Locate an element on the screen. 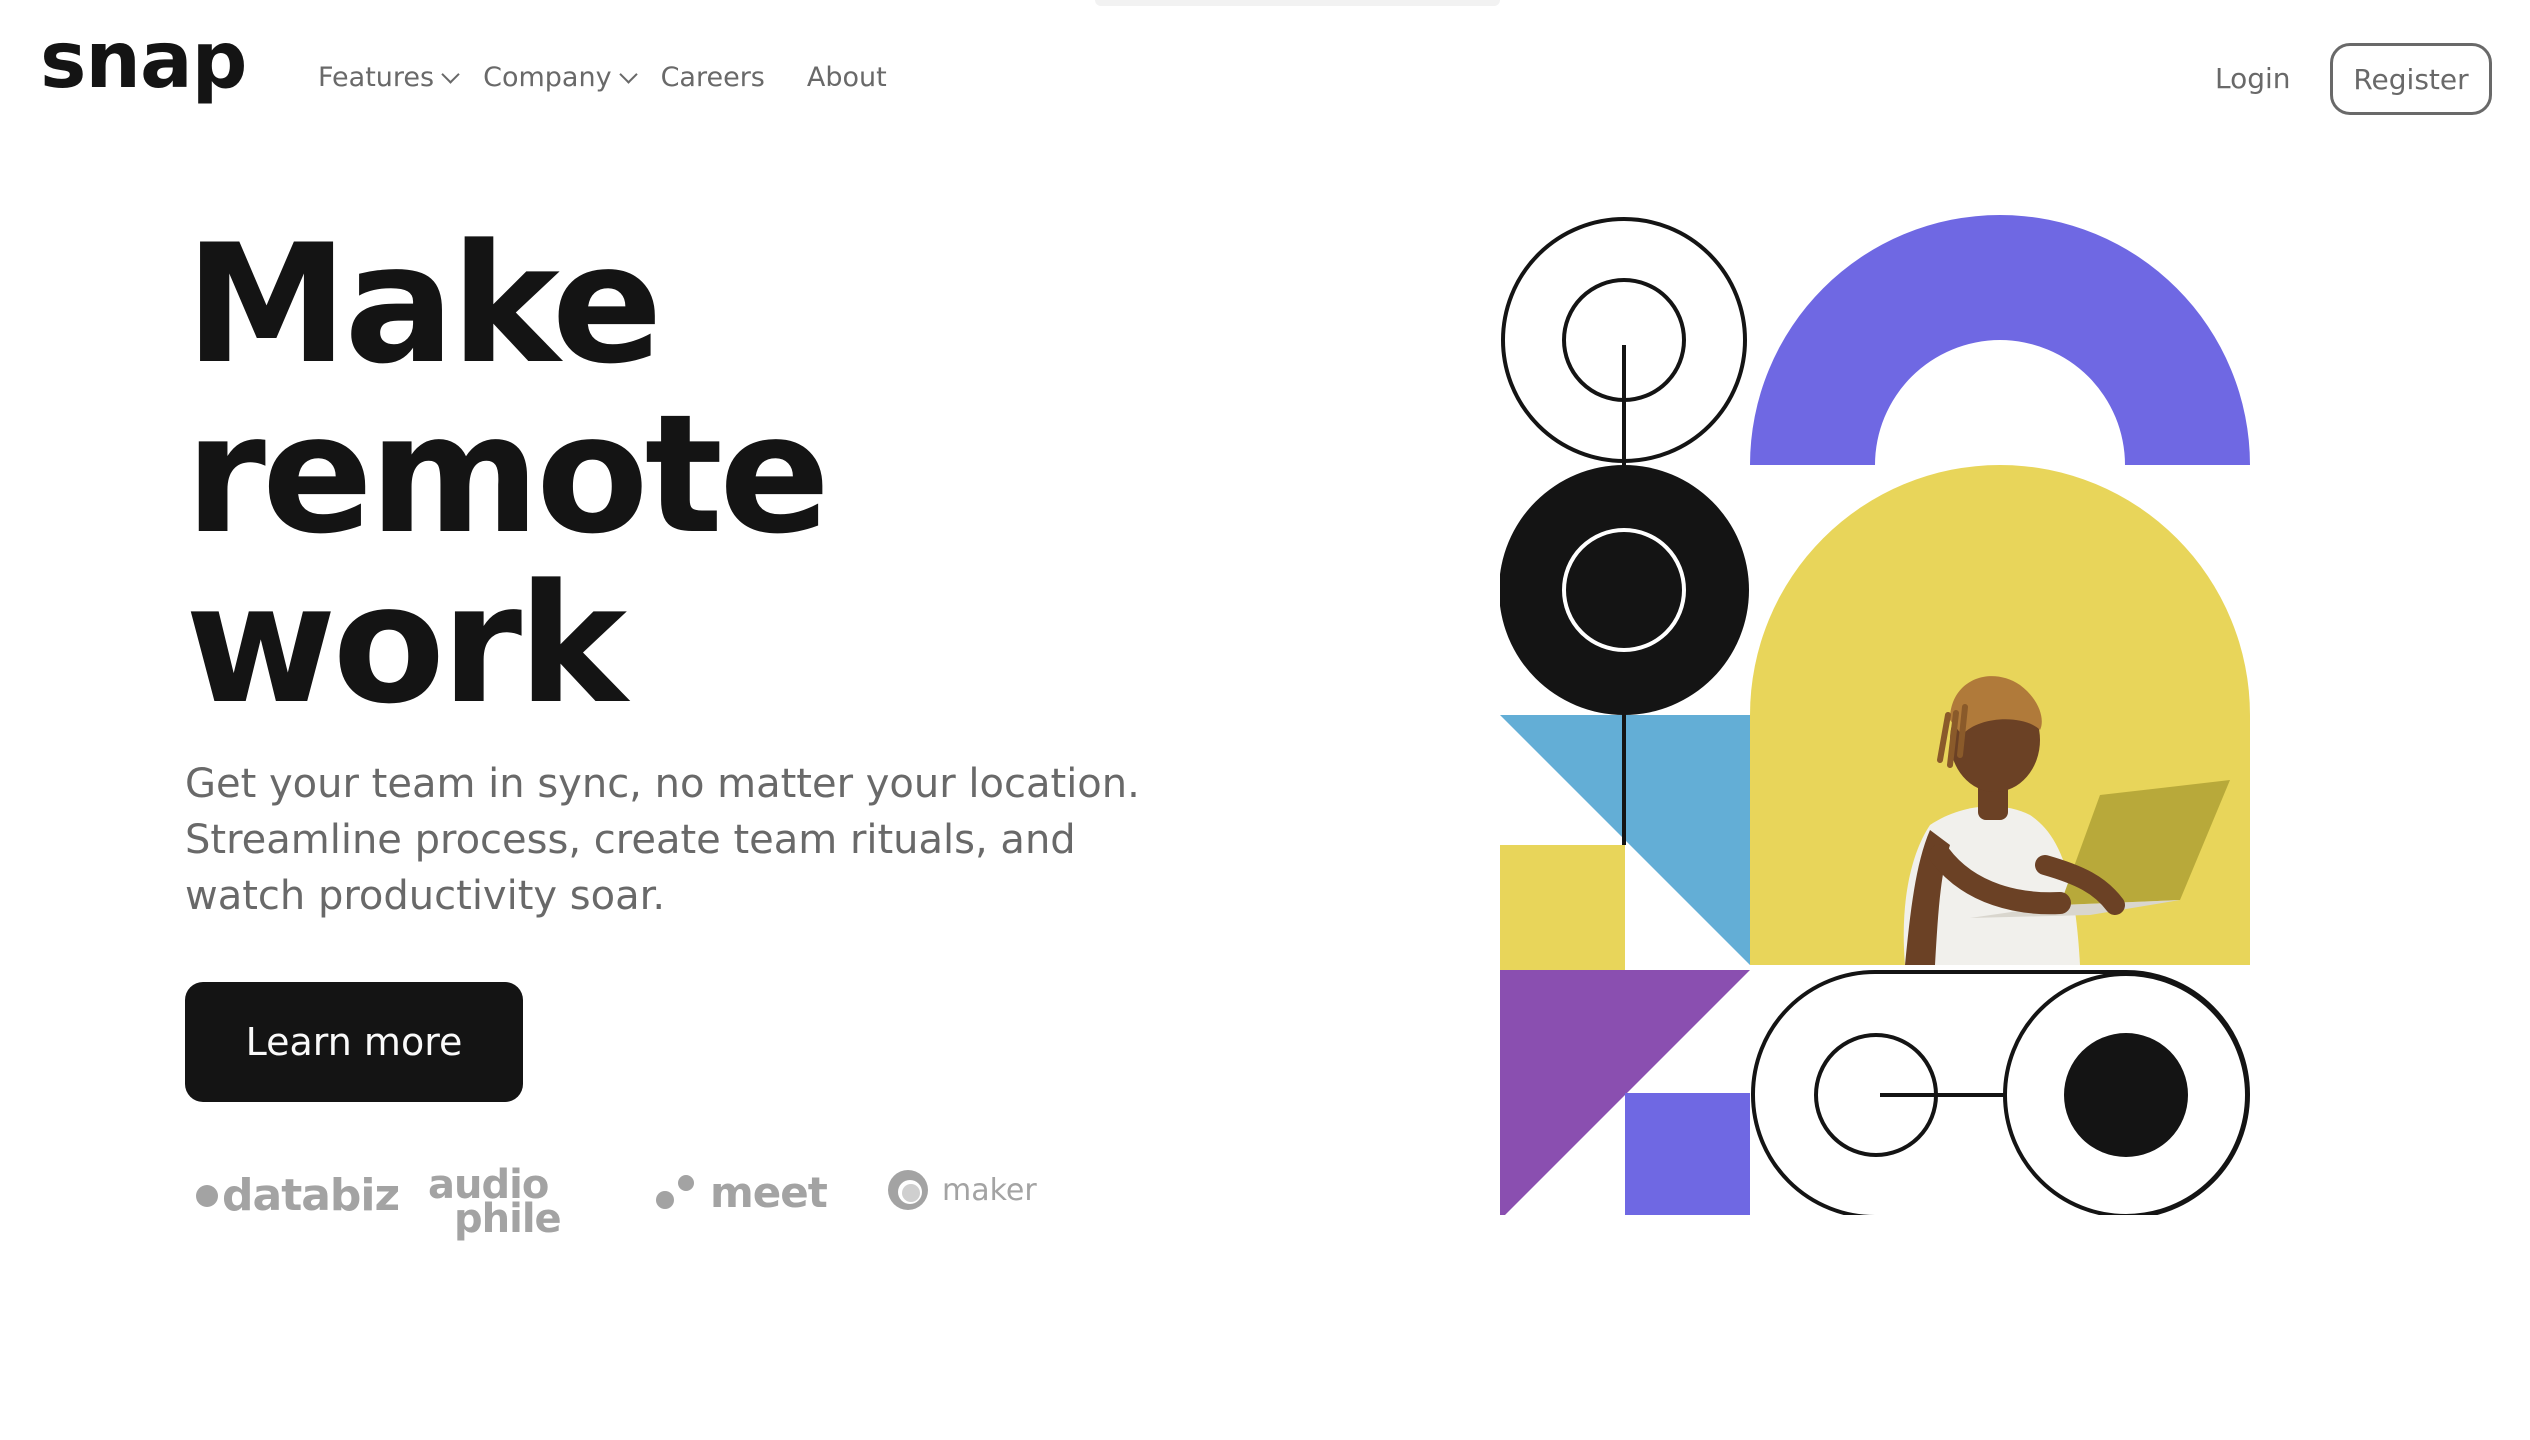 The image size is (2530, 1440). portrait-photo is located at coordinates (2000, 715).